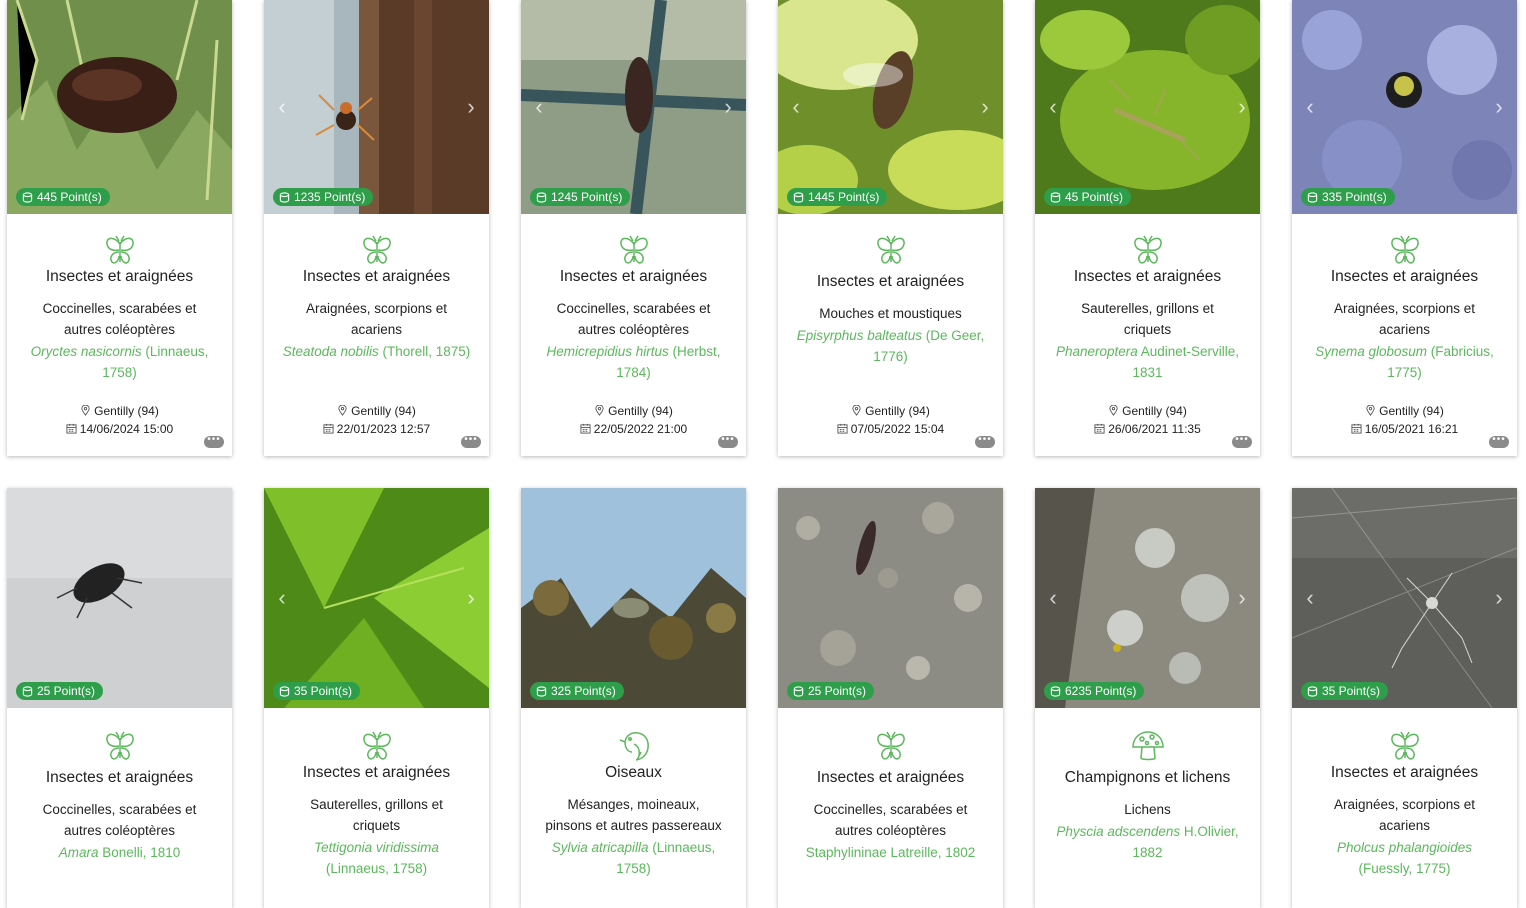  What do you see at coordinates (119, 107) in the screenshot?
I see `observation-photo: 445 Point(s)` at bounding box center [119, 107].